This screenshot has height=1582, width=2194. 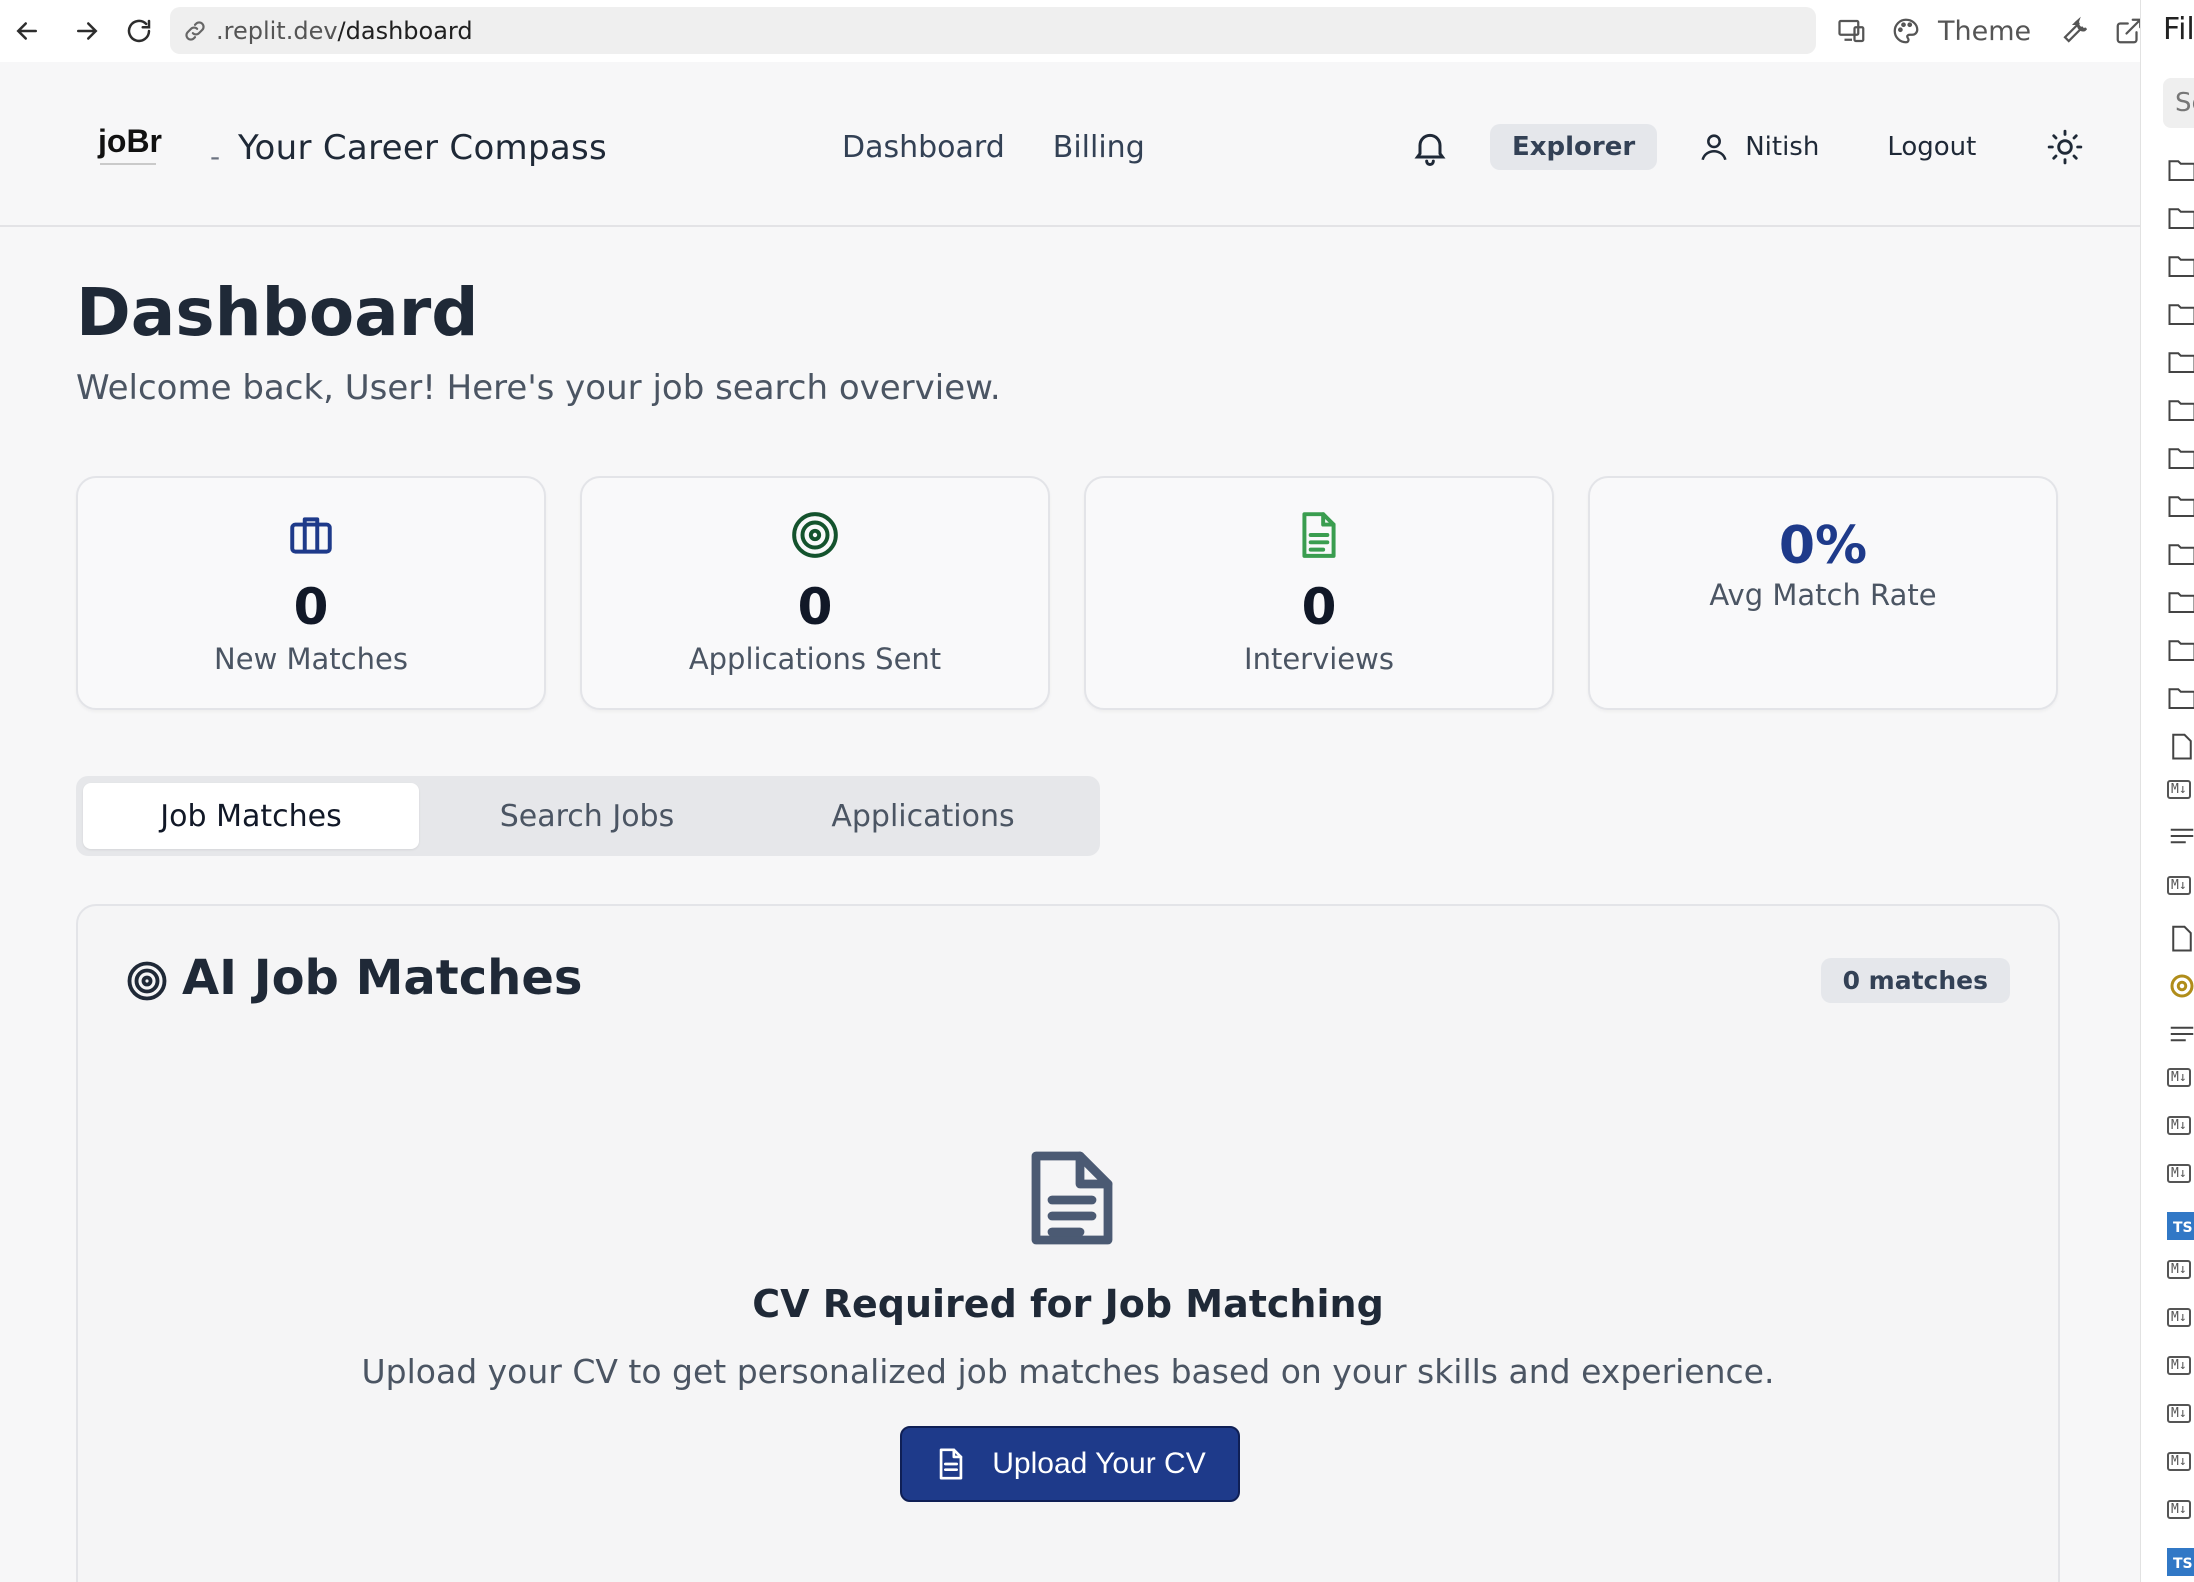 I want to click on stat-label: Avg Match Rate, so click(x=1823, y=595).